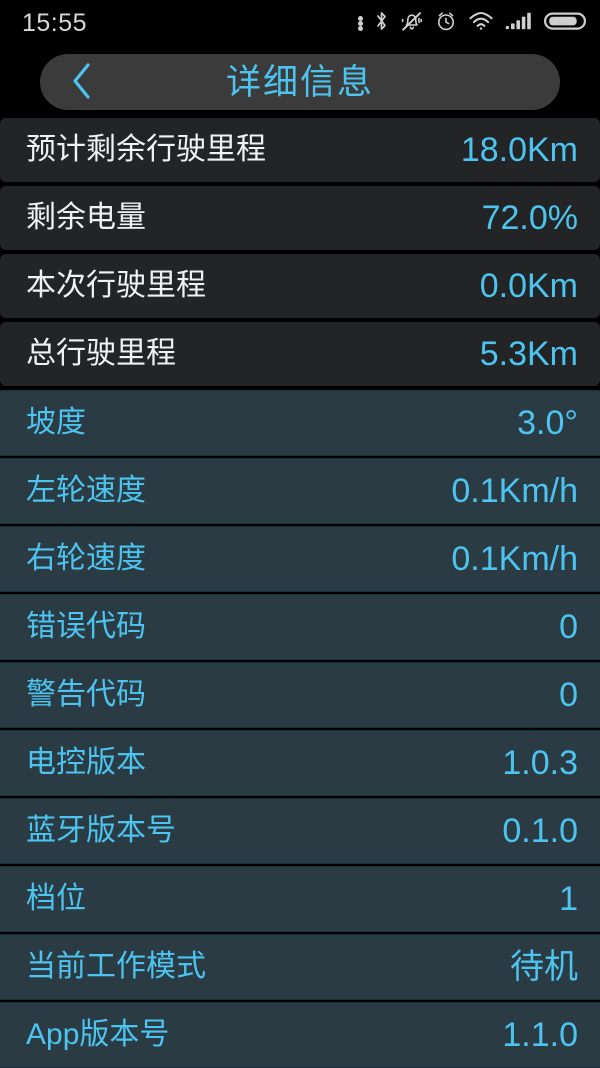 The width and height of the screenshot is (600, 1068). I want to click on list-row: 预计剩余行驶里程 18.0Km, so click(300, 150).